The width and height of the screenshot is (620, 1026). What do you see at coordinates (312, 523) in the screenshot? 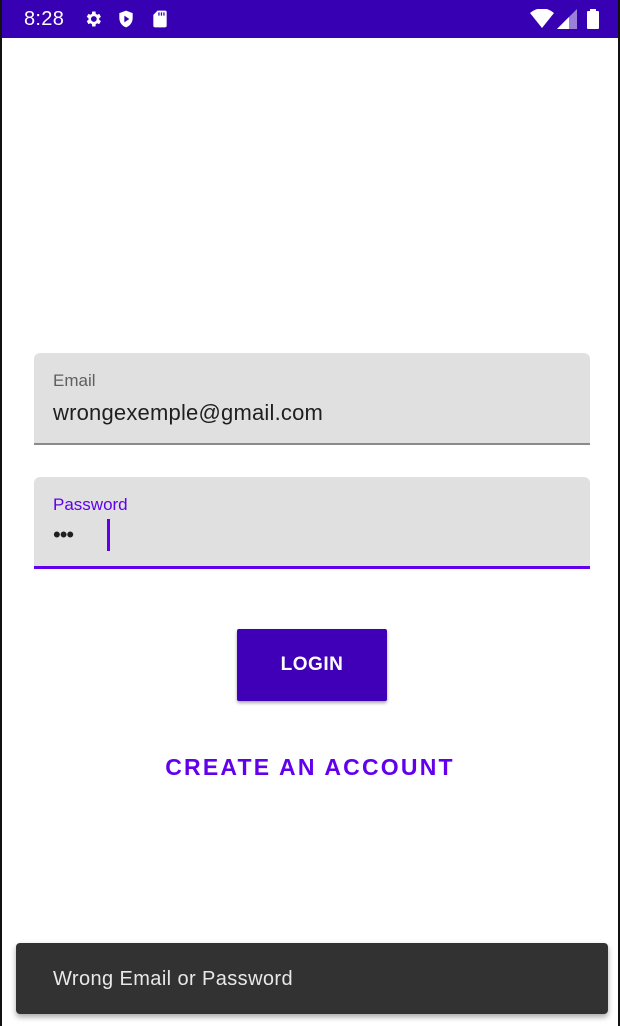
I see `password-field: Password •••` at bounding box center [312, 523].